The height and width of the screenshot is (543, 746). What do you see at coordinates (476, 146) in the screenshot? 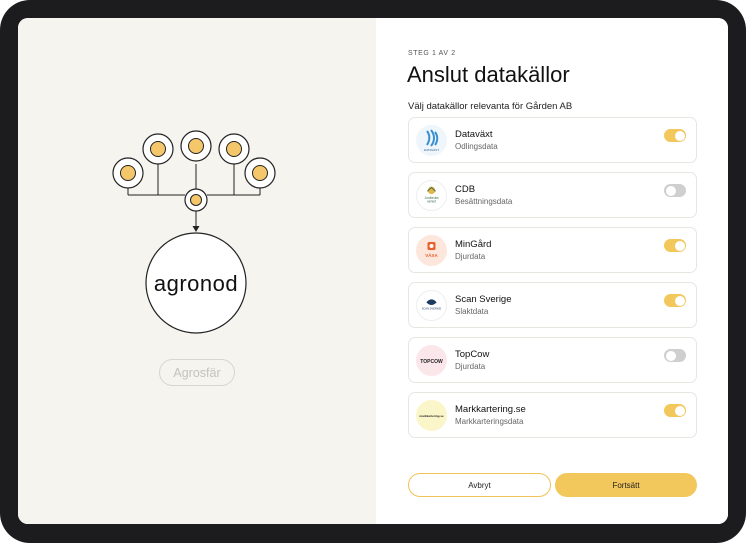
I see `source-description: Odlingsdata` at bounding box center [476, 146].